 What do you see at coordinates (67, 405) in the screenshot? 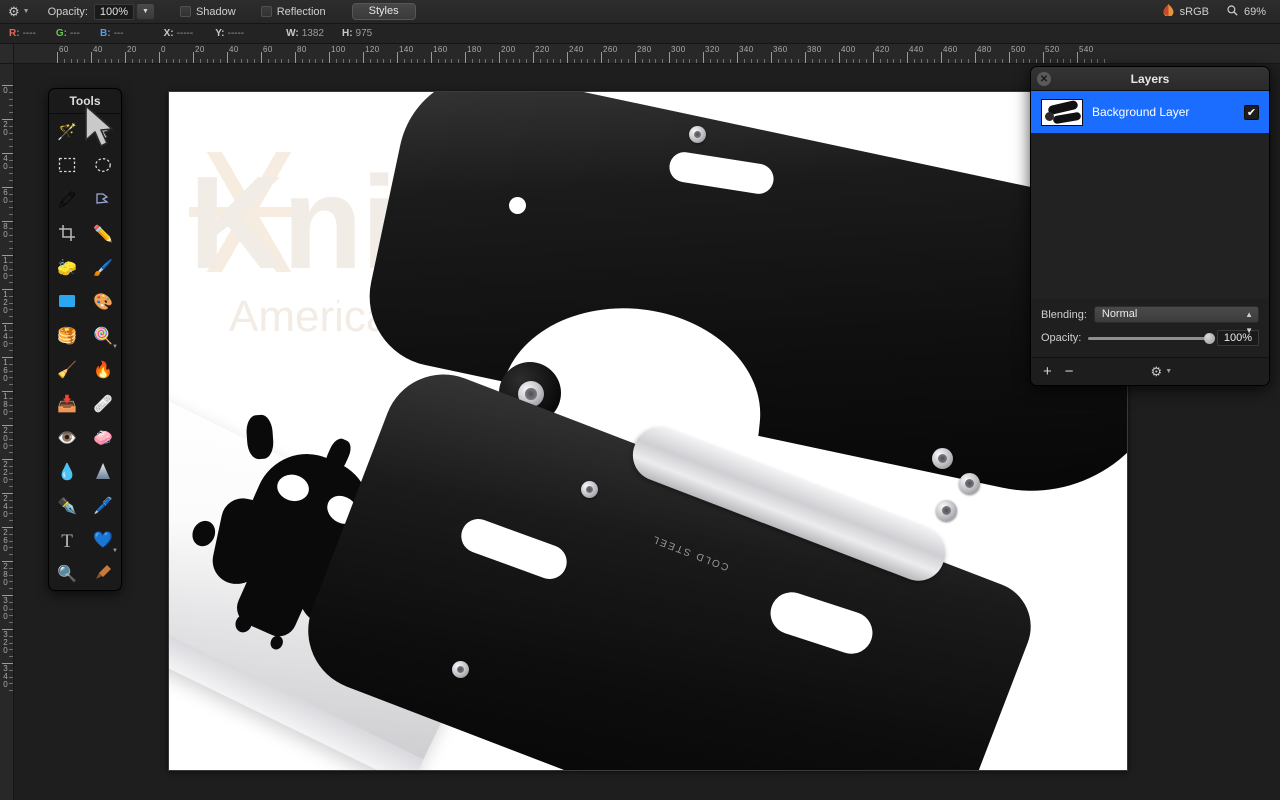
I see `clone-stamp-tool: 📥` at bounding box center [67, 405].